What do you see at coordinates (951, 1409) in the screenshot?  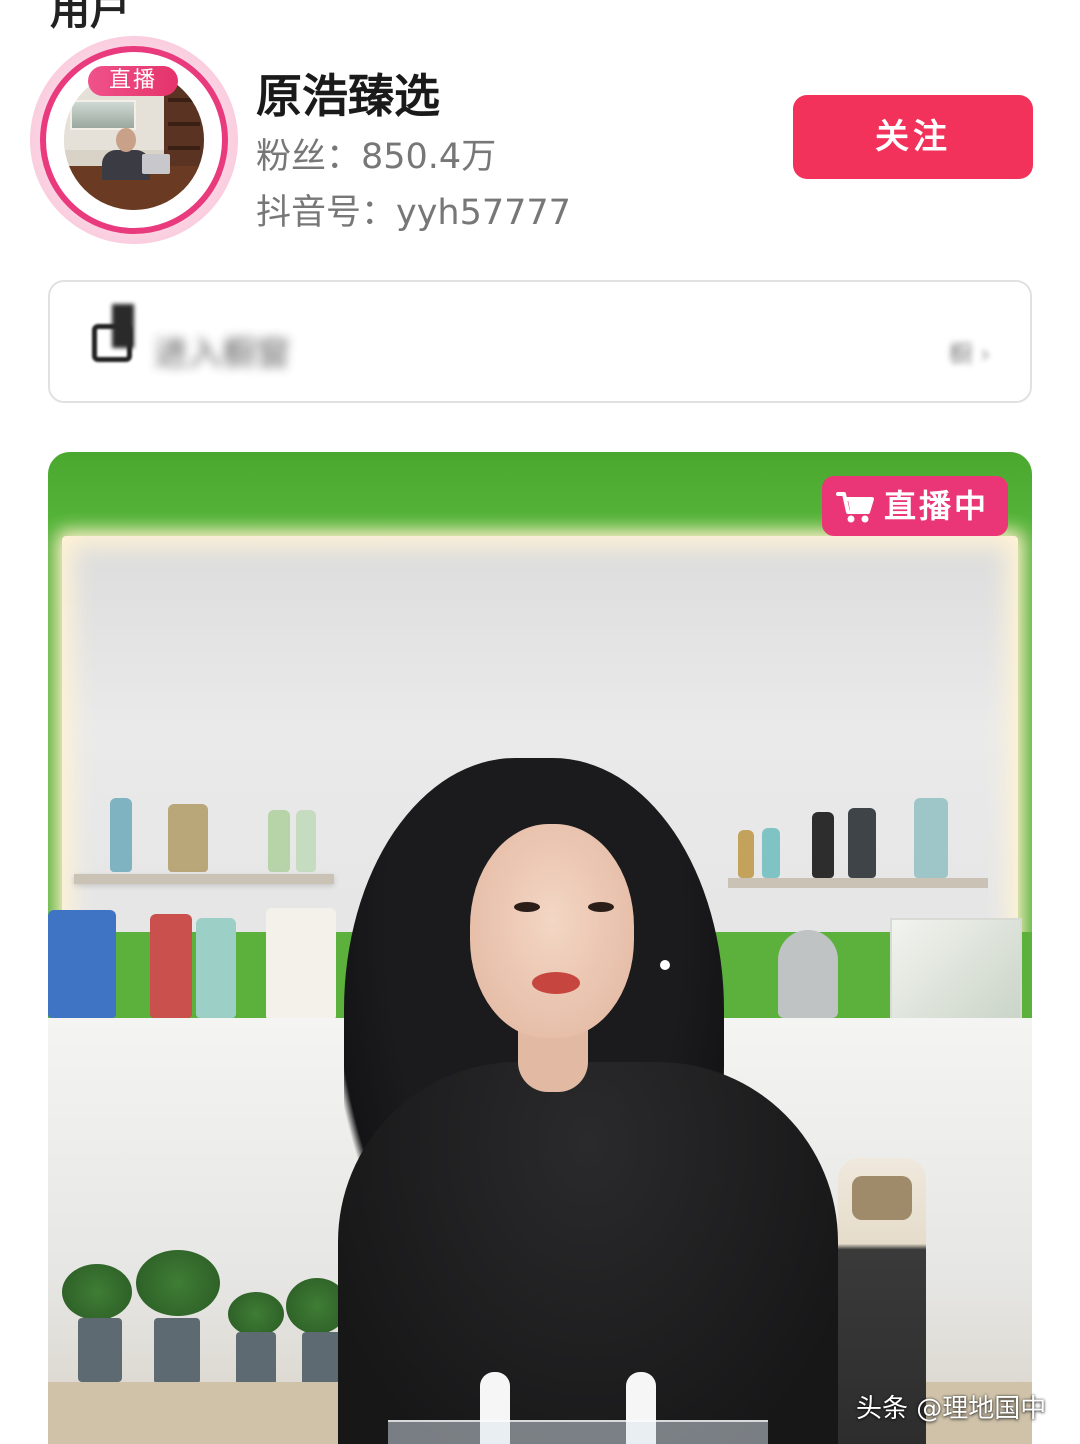 I see `watermark: 头条 @理地国中` at bounding box center [951, 1409].